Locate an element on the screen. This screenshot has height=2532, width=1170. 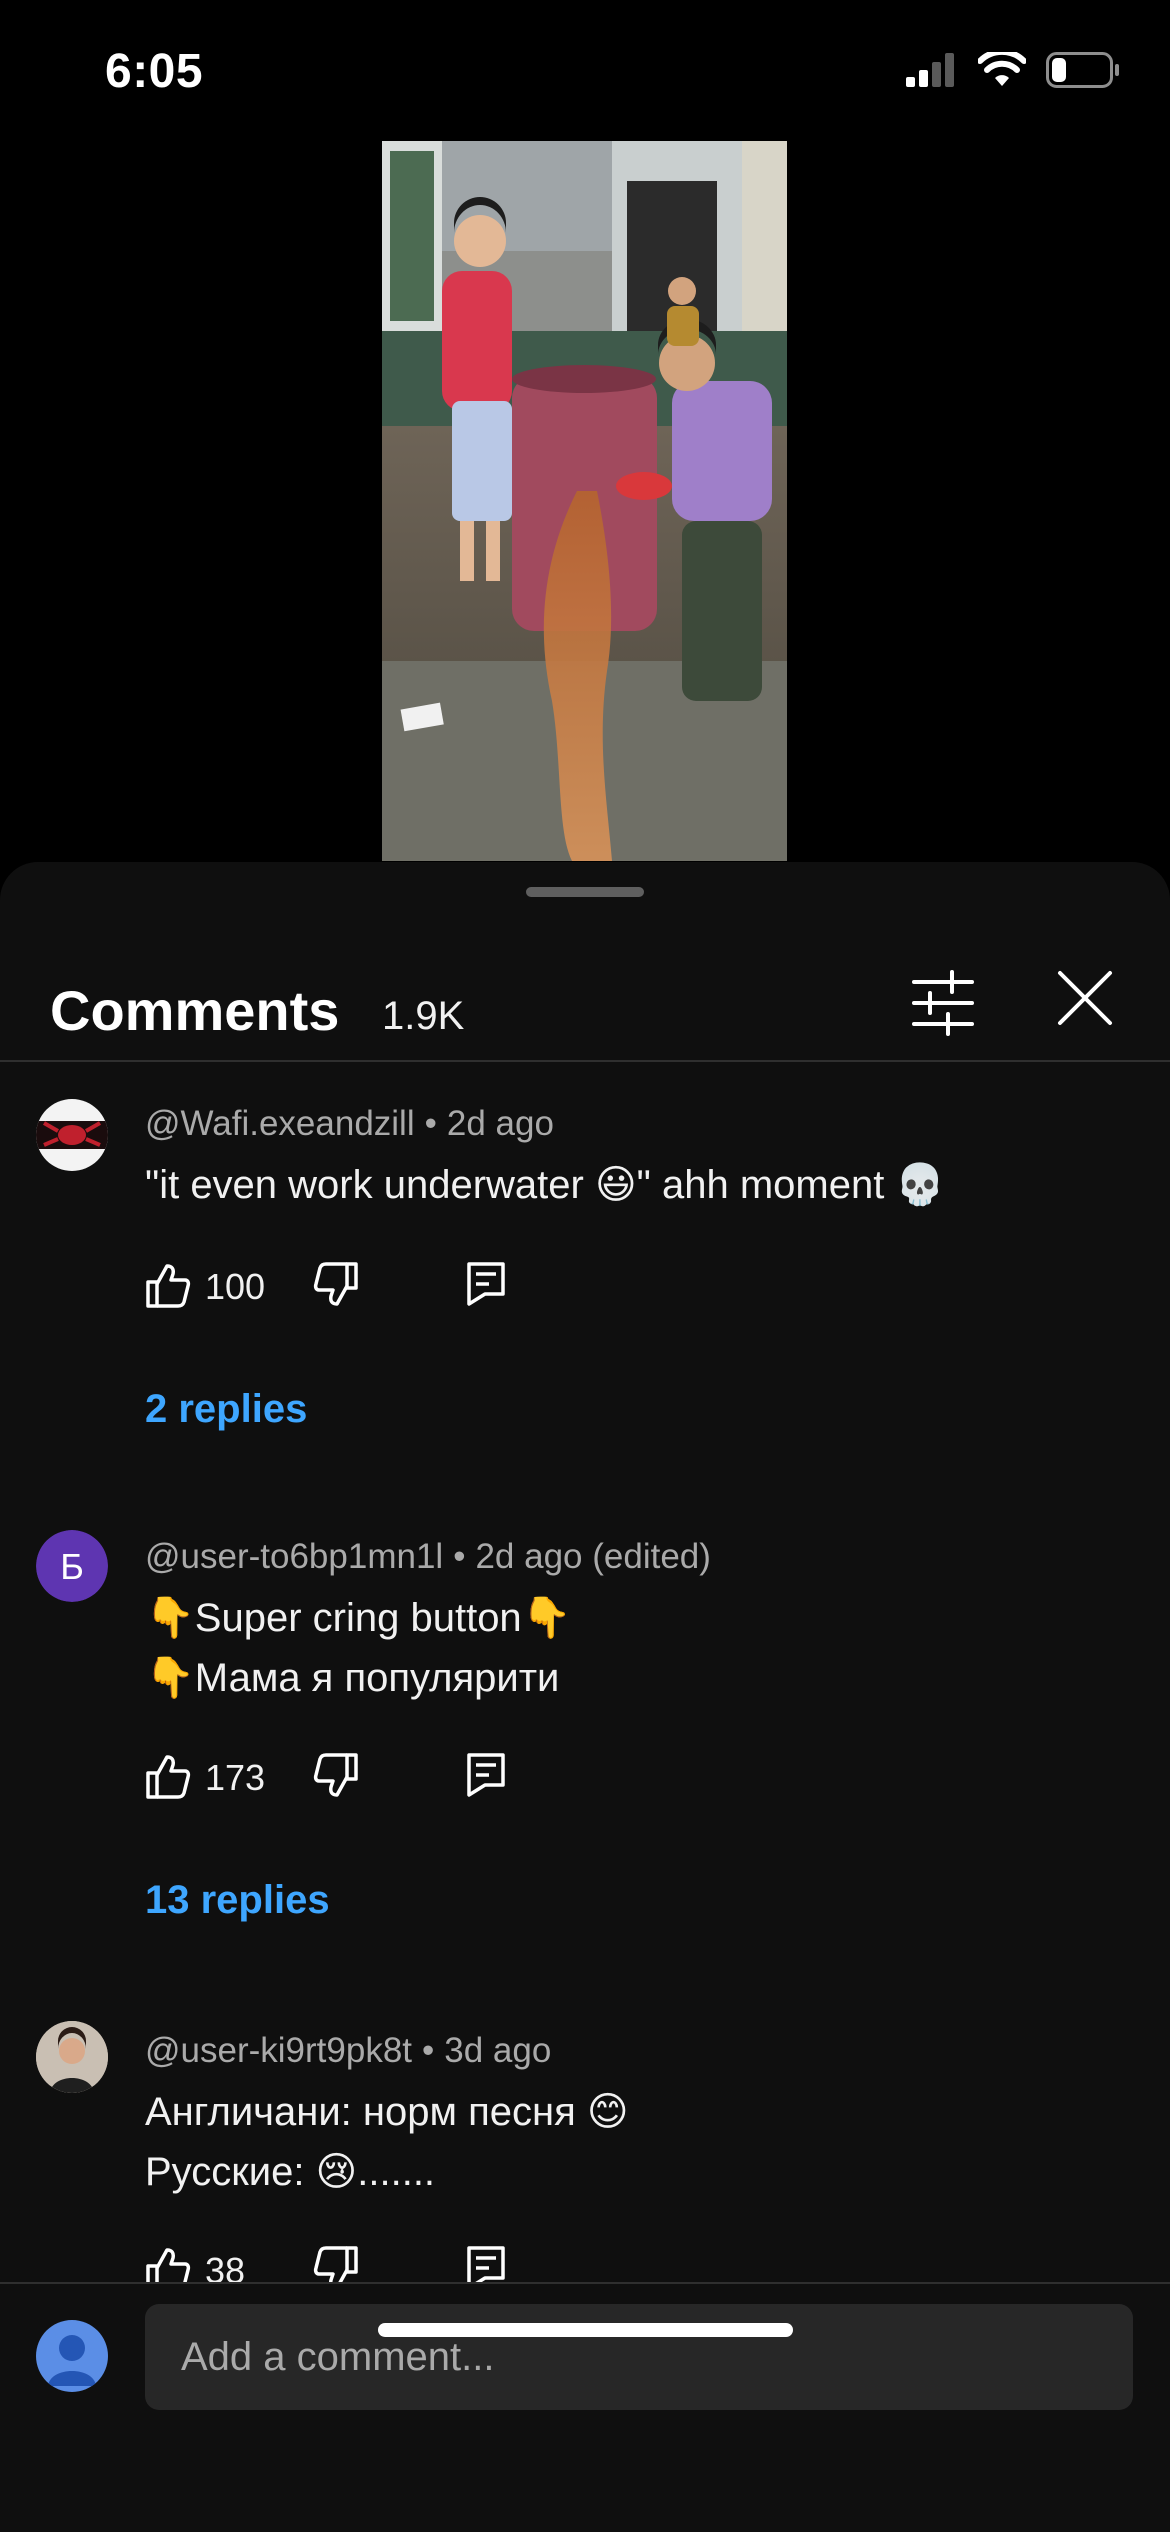
comment-composer is located at coordinates (585, 2407).